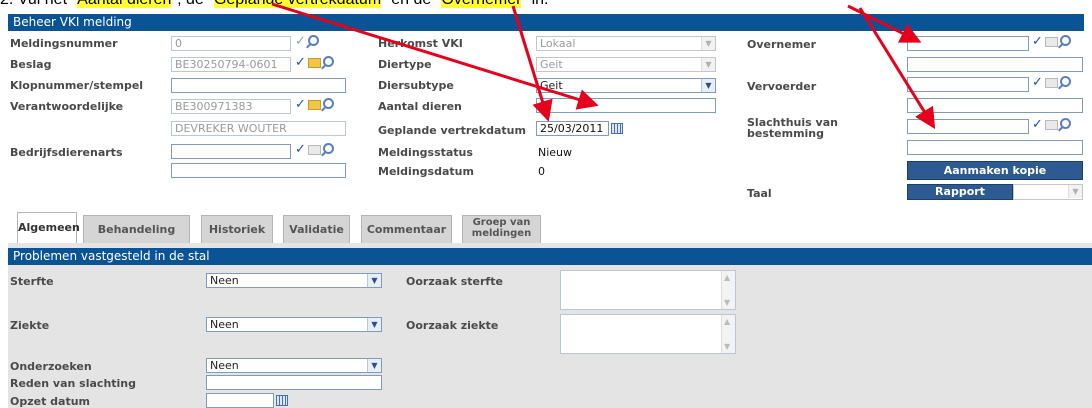 This screenshot has height=408, width=1092. Describe the element at coordinates (884, 23) in the screenshot. I see `arrow-to-overnemer` at that location.